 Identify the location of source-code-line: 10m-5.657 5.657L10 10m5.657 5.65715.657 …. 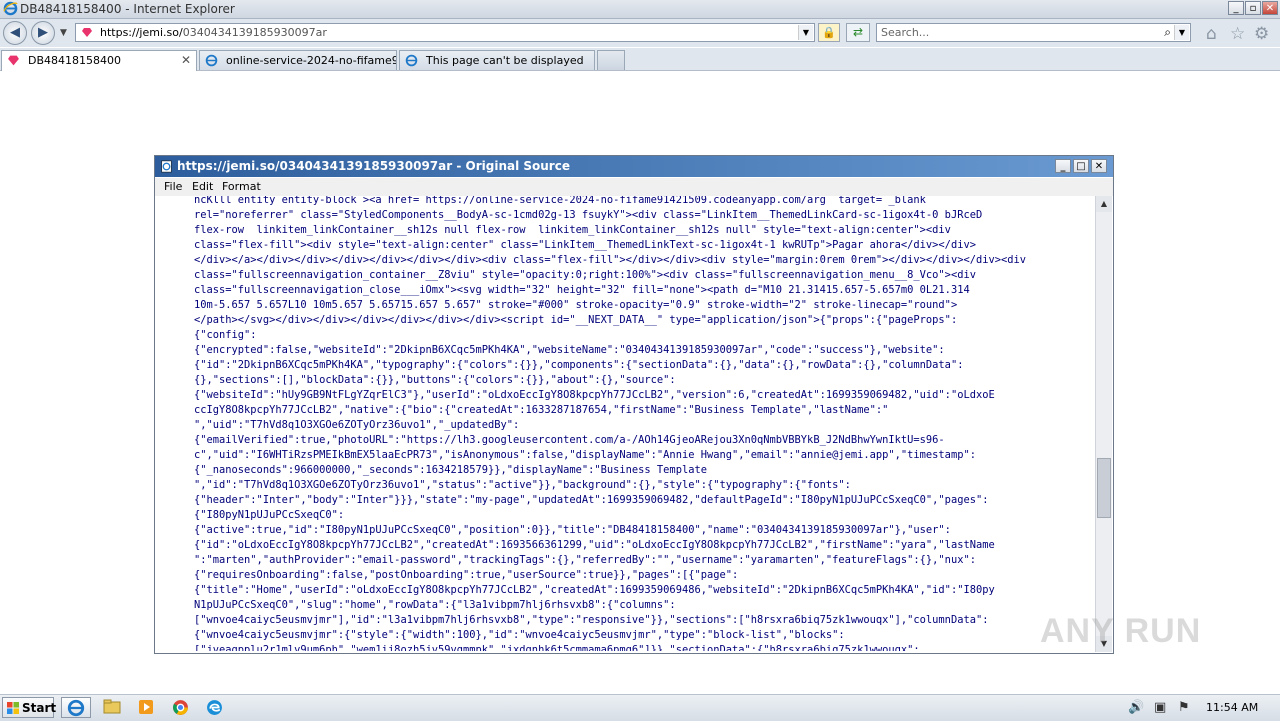
(576, 305).